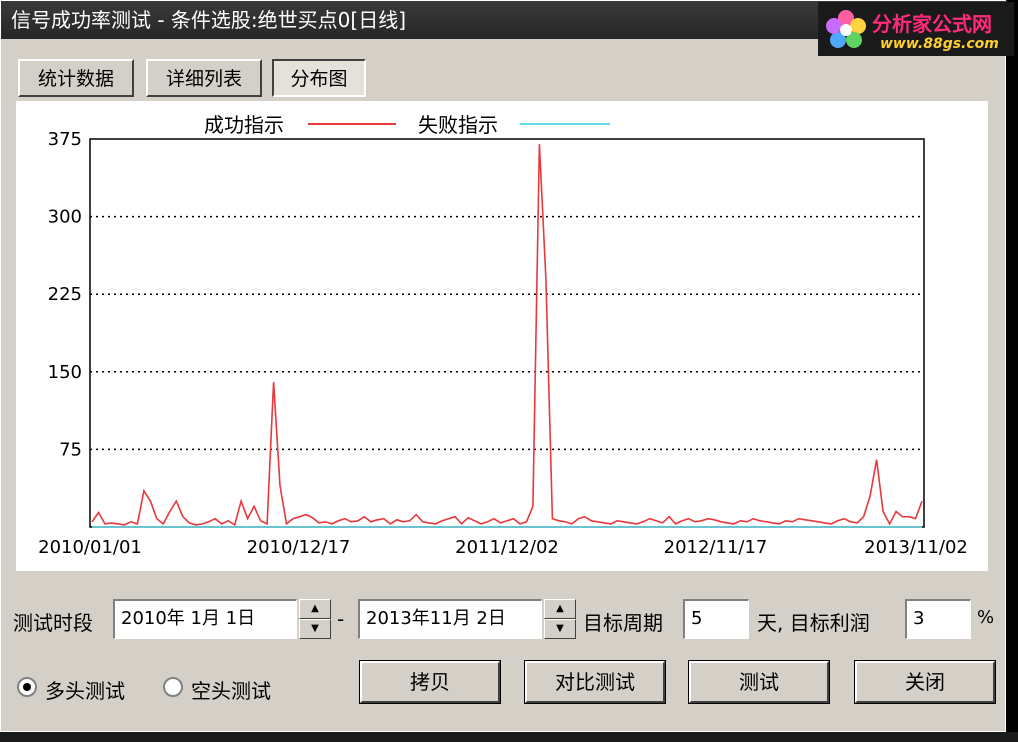  Describe the element at coordinates (595, 682) in the screenshot. I see `compare-test-button: 对比测试` at that location.